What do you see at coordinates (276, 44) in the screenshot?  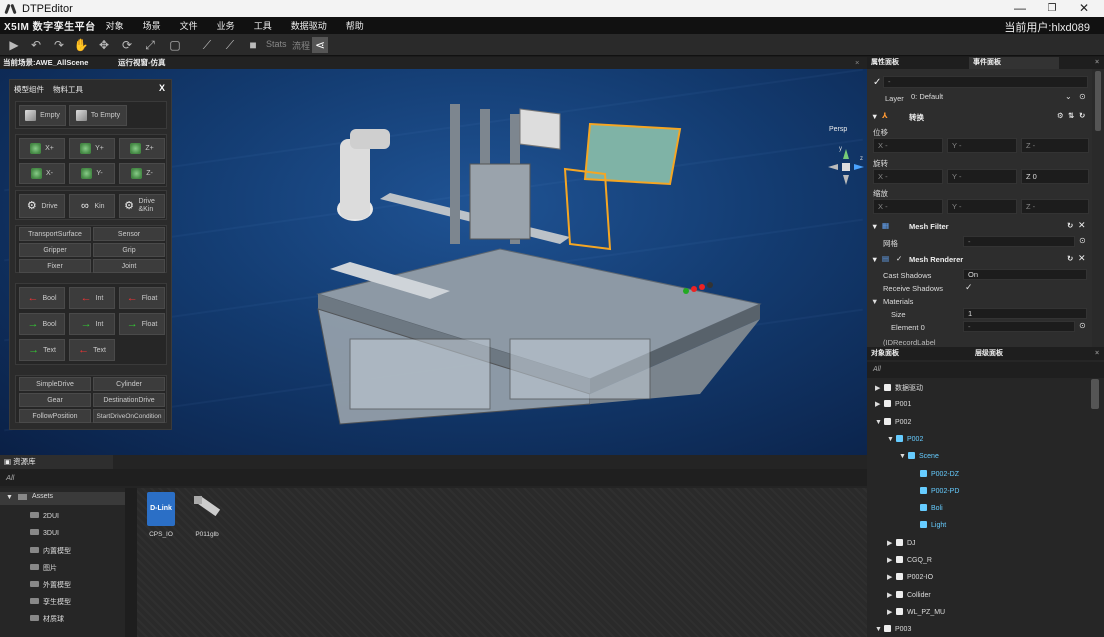 I see `stats-toggle: Stats` at bounding box center [276, 44].